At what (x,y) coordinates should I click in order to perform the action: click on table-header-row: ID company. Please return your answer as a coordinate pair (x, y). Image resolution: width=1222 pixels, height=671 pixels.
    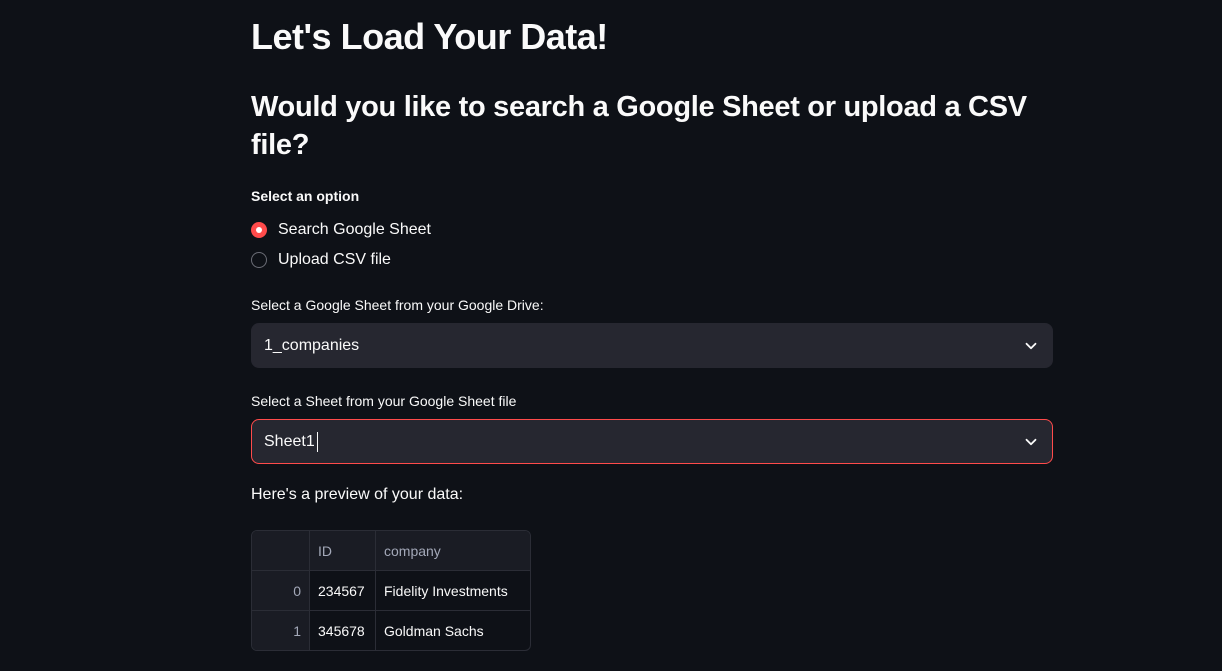
    Looking at the image, I should click on (391, 551).